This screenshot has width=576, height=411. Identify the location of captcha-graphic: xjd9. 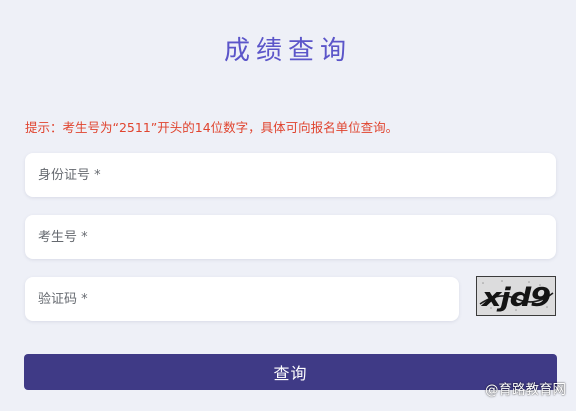
(516, 296).